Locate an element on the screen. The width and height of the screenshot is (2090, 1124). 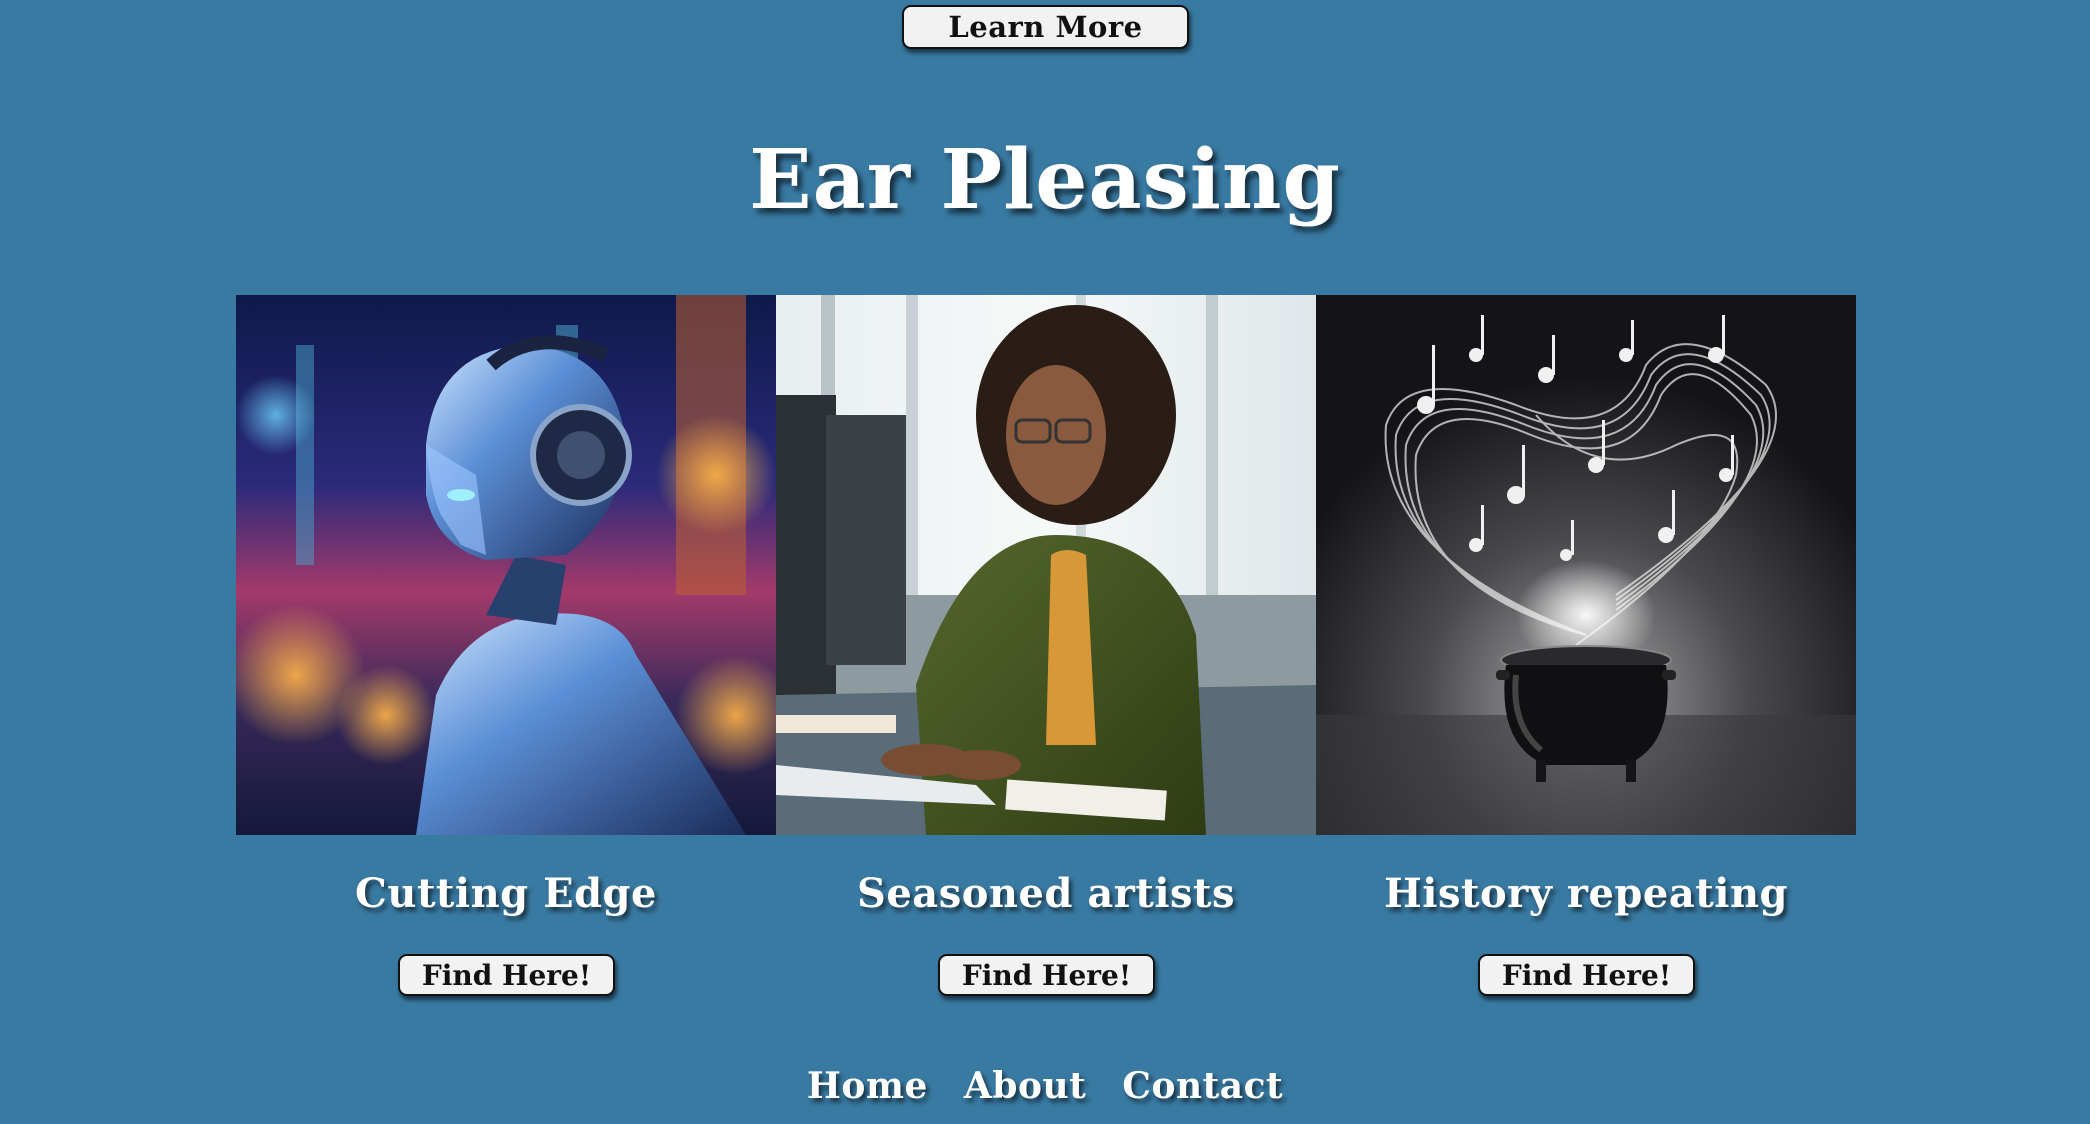
card-caption-cutting-edge: Cutting Edge is located at coordinates (506, 893).